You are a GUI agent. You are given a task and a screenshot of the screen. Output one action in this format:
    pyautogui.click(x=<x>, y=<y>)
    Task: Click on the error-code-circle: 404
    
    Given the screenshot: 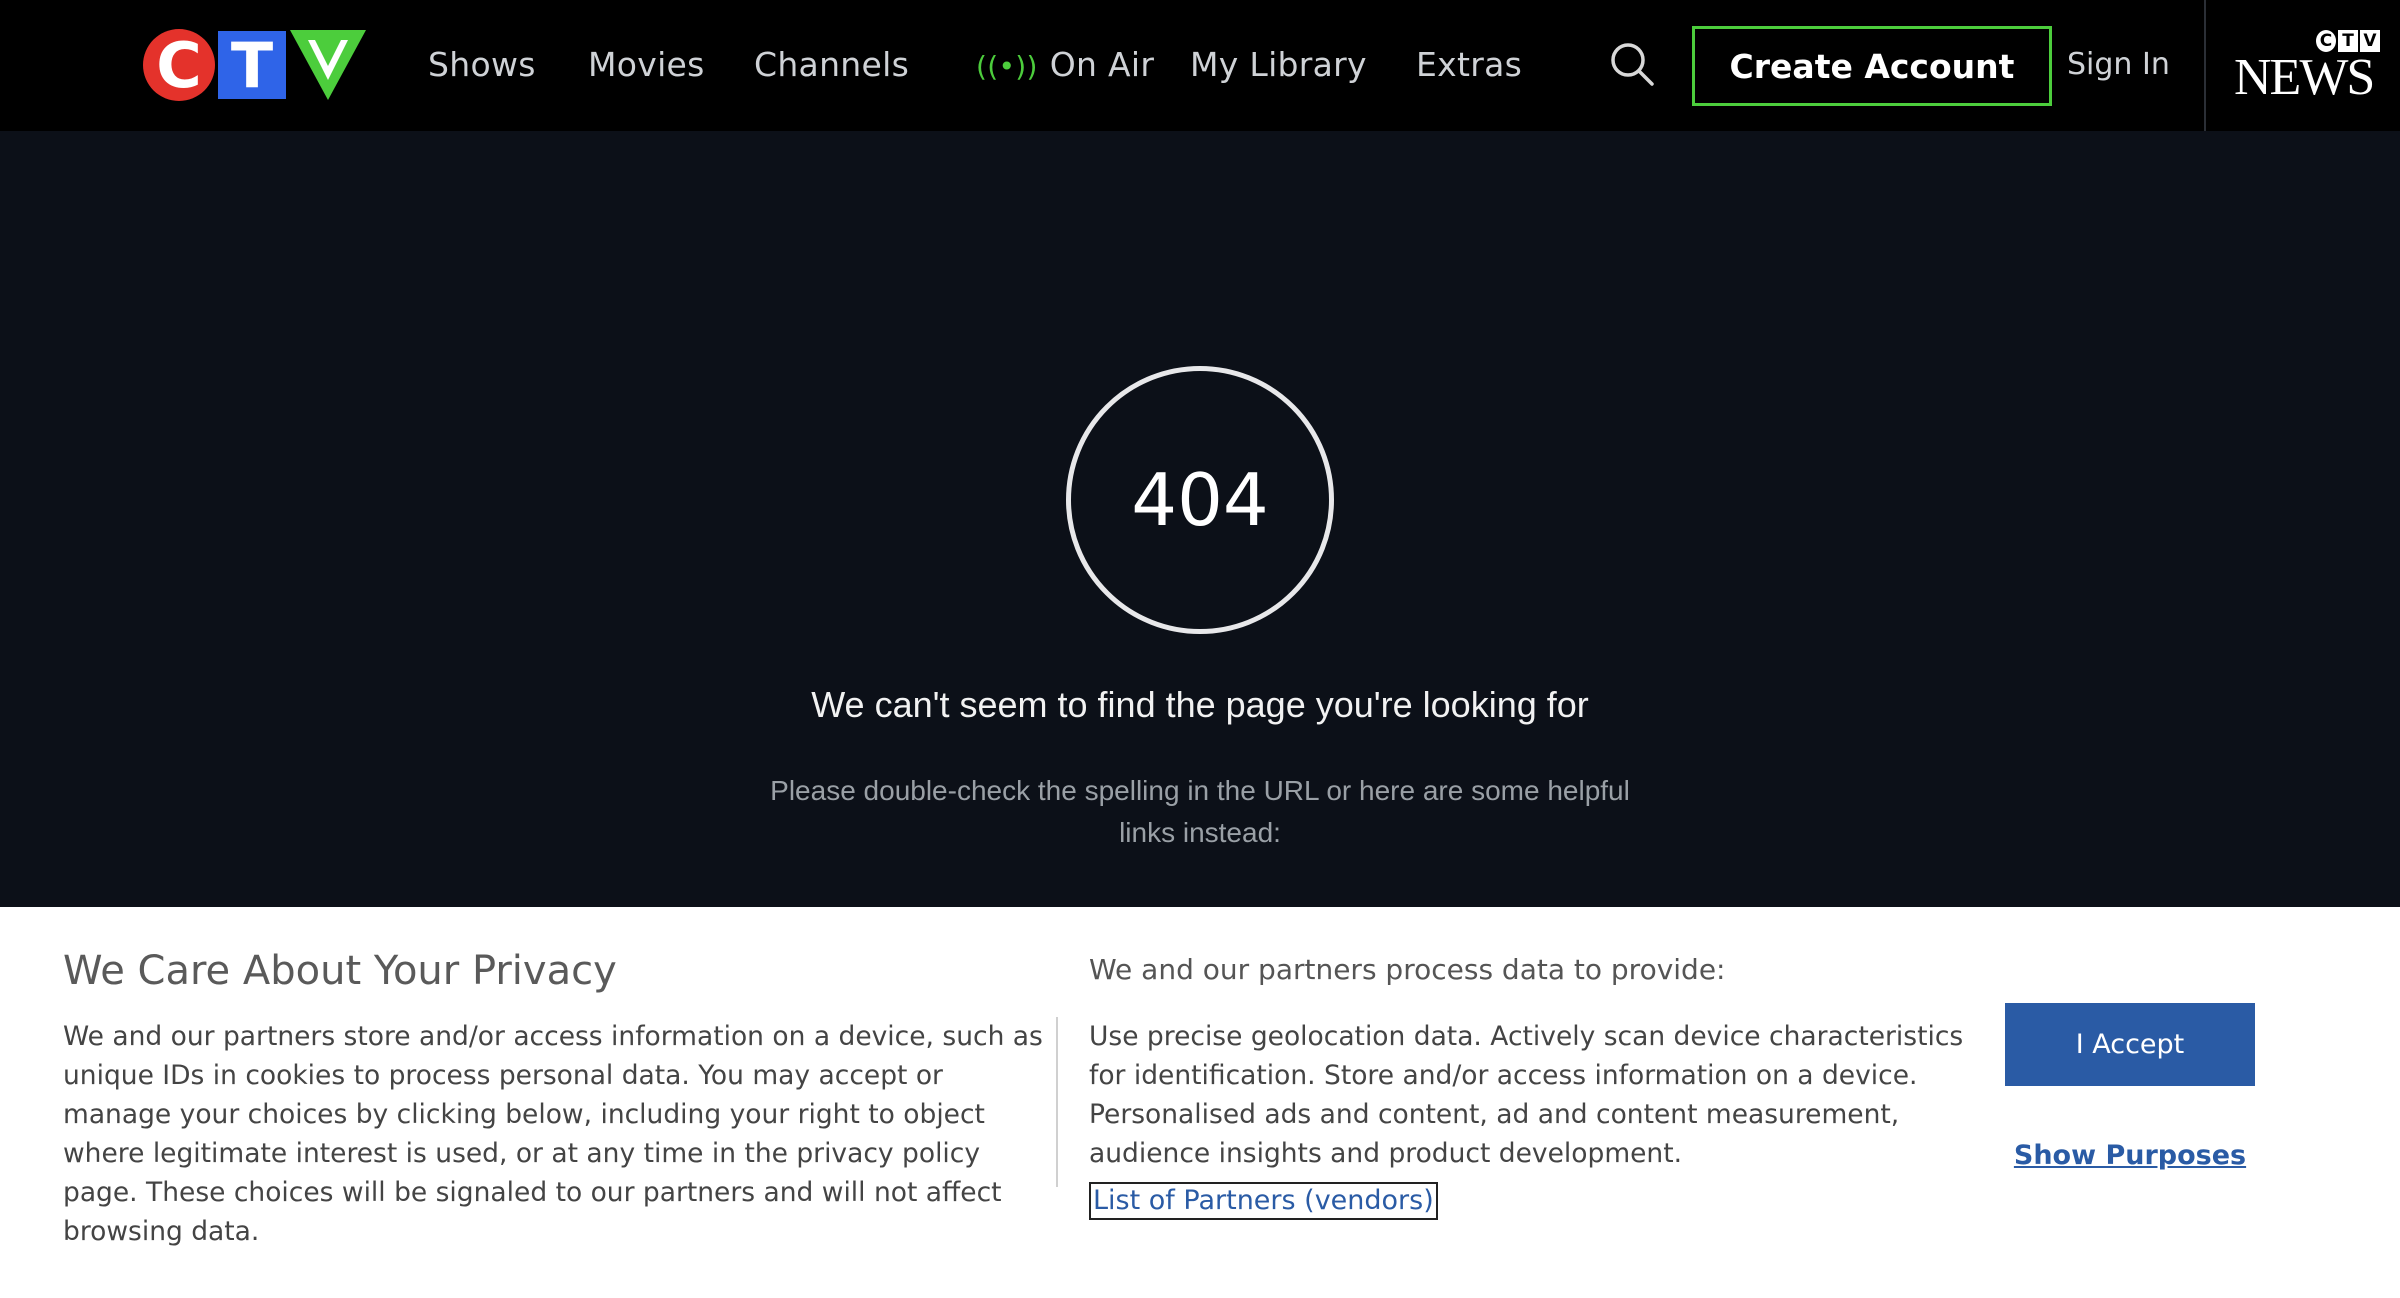 What is the action you would take?
    pyautogui.click(x=1200, y=500)
    